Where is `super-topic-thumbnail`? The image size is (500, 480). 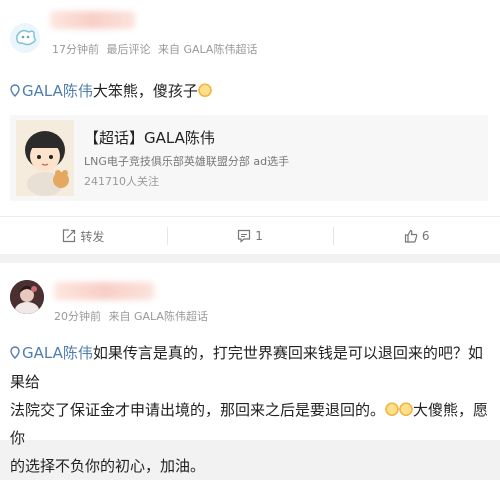 super-topic-thumbnail is located at coordinates (45, 158).